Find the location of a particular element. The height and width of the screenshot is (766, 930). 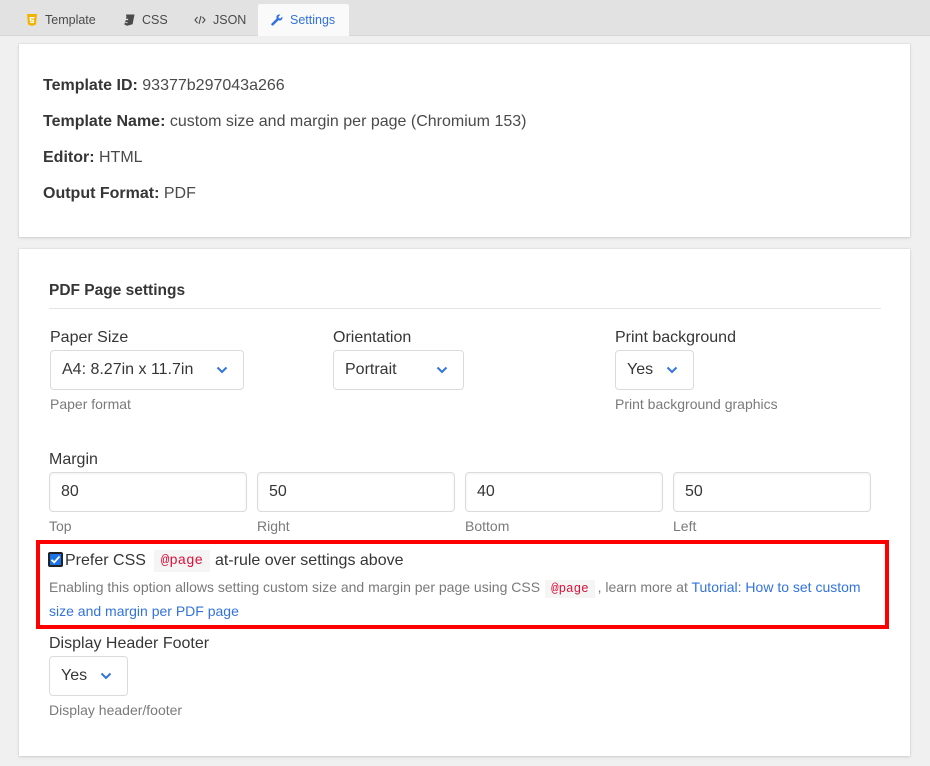

output-format-value: PDF is located at coordinates (179, 193).